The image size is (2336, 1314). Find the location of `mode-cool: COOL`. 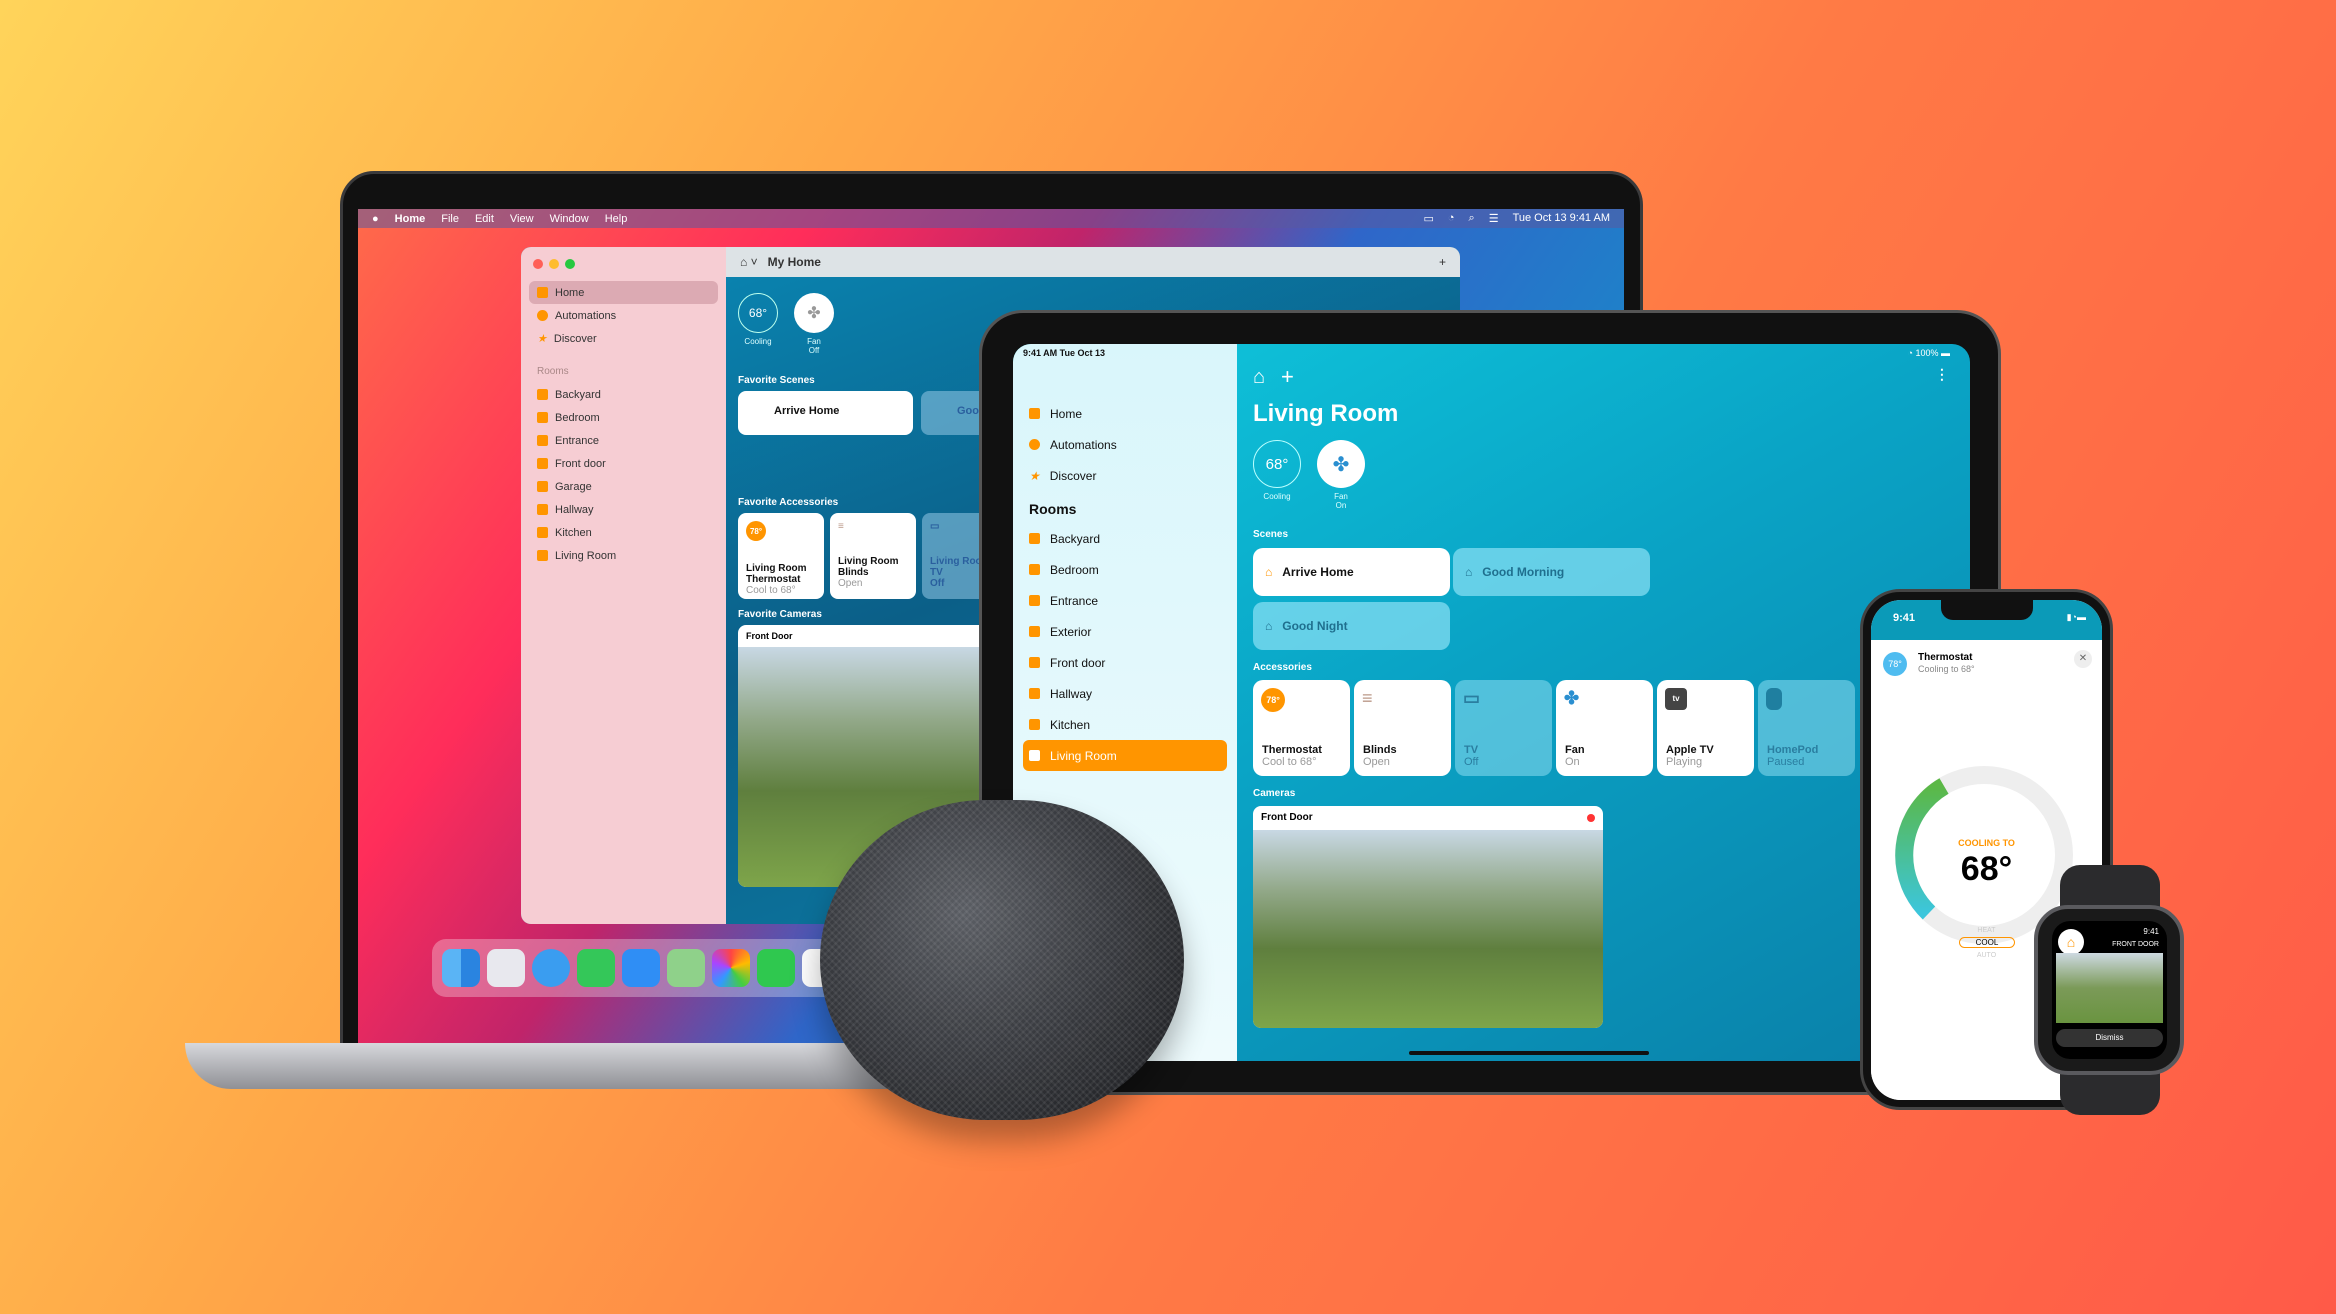

mode-cool: COOL is located at coordinates (1987, 942).